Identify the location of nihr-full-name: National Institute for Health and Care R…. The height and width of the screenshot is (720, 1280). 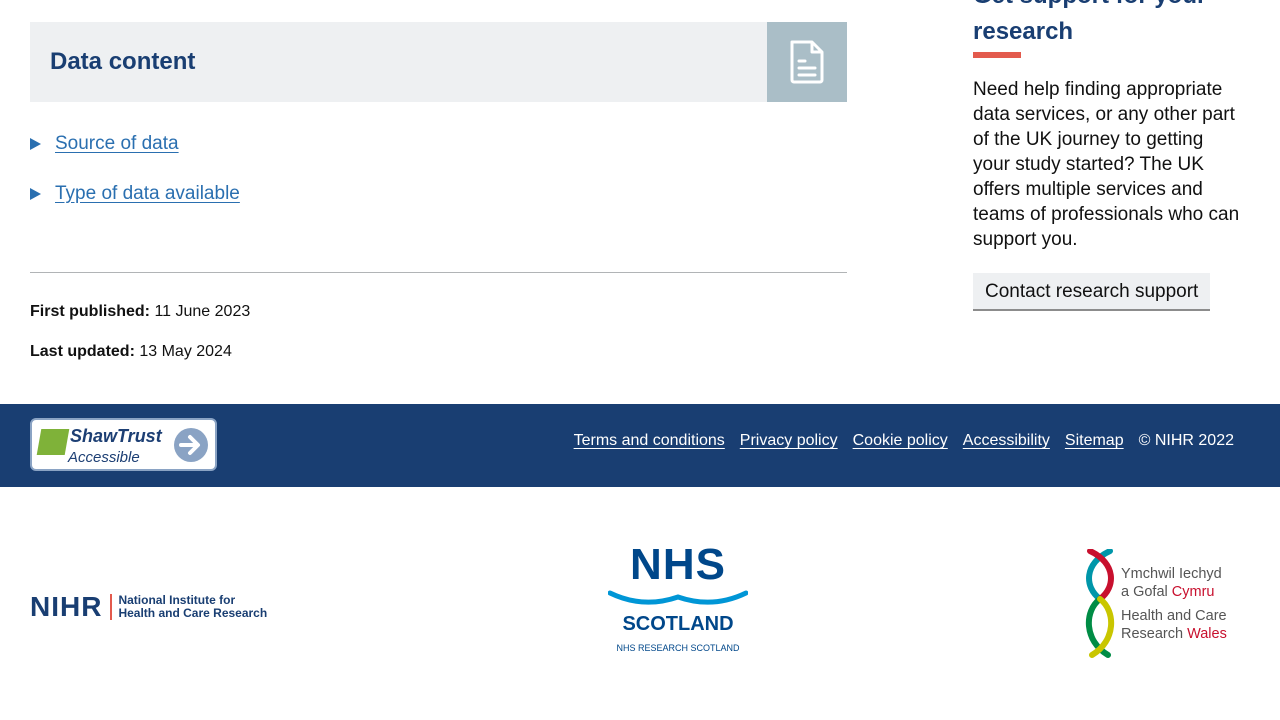
(192, 607).